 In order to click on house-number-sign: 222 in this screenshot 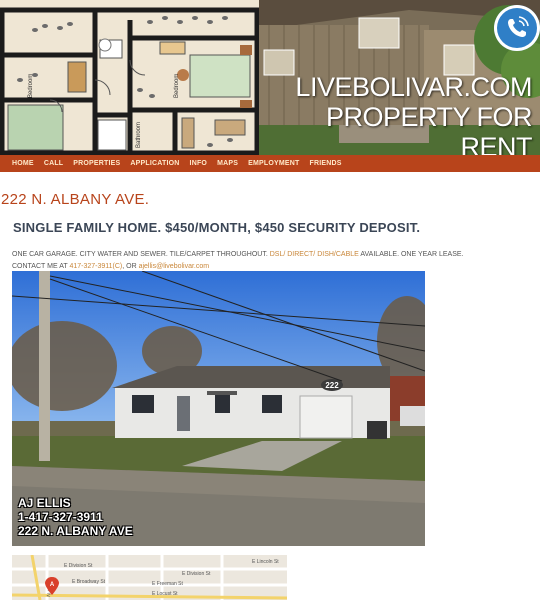, I will do `click(332, 385)`.